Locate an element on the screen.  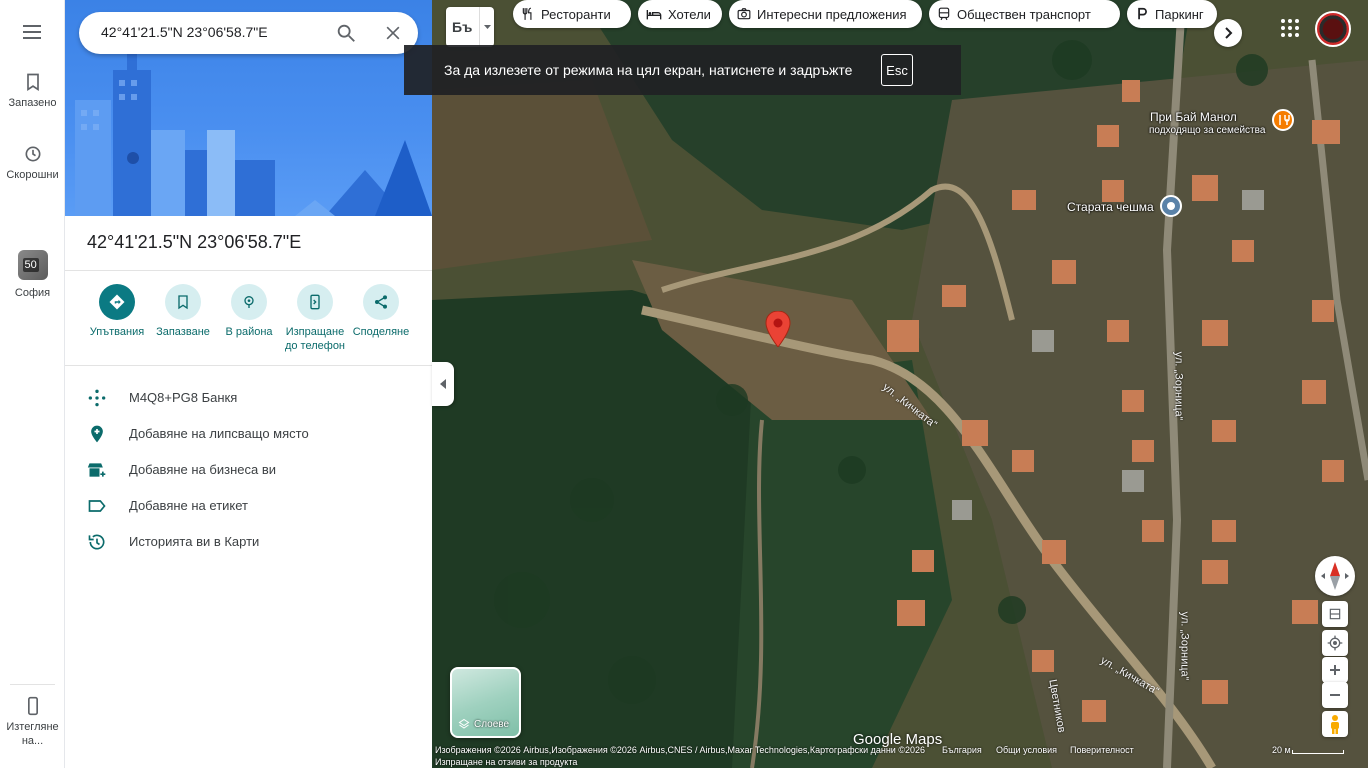
rail-sofia: 50 София is located at coordinates (32, 275).